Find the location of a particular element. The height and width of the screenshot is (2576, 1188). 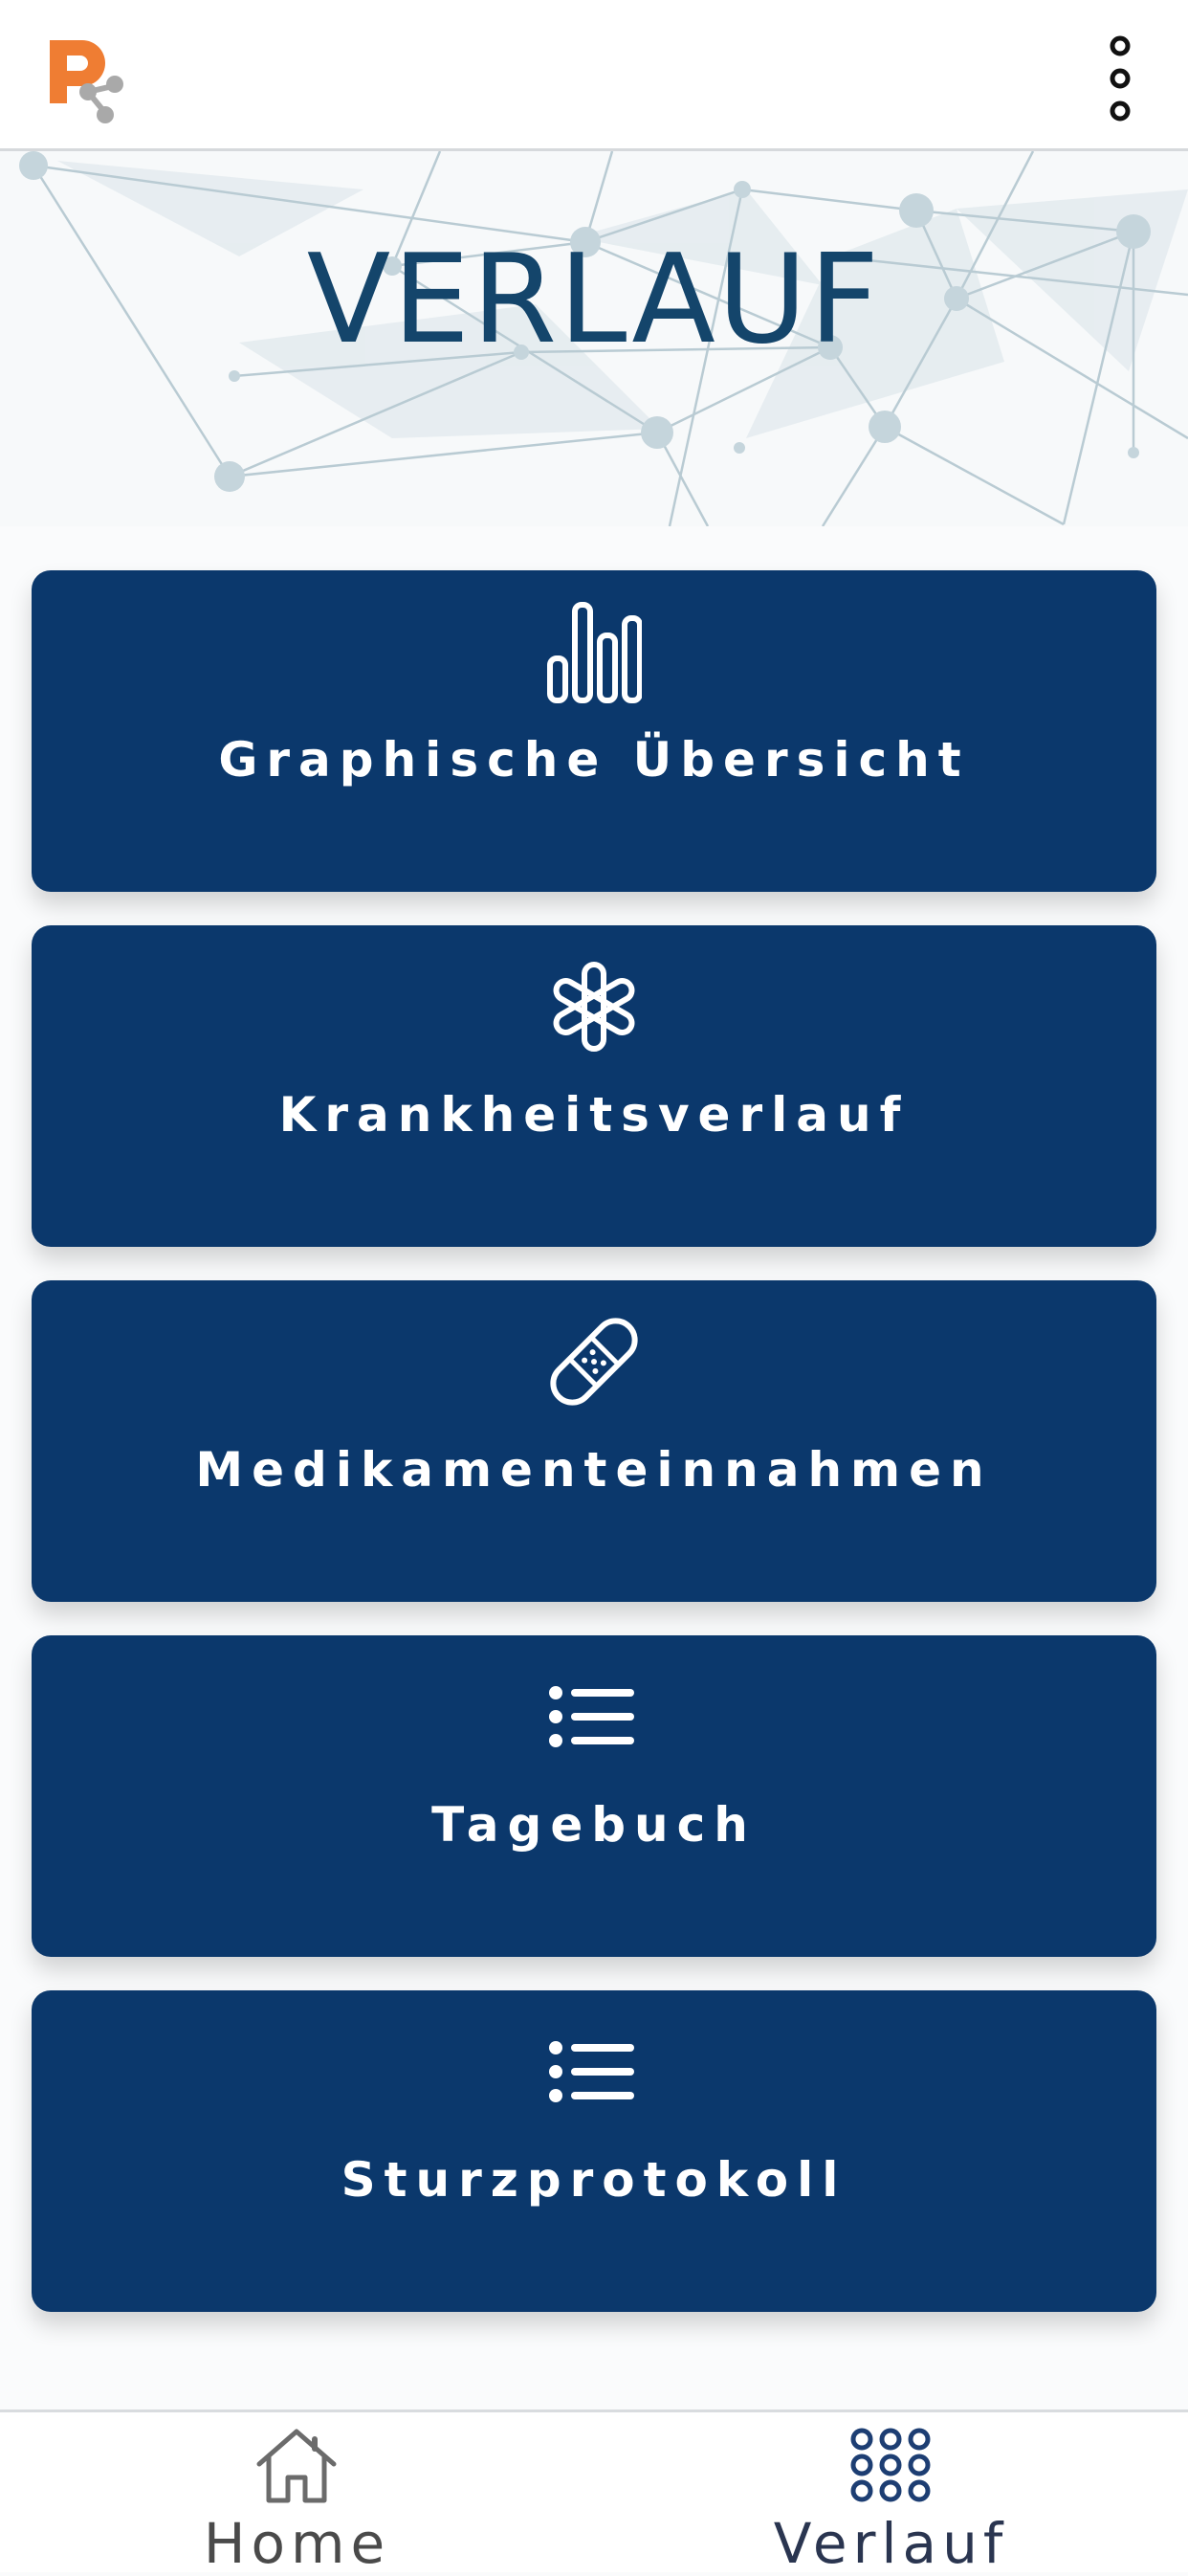

menu-card-sturzprotokoll: Sturzprotokoll is located at coordinates (594, 2151).